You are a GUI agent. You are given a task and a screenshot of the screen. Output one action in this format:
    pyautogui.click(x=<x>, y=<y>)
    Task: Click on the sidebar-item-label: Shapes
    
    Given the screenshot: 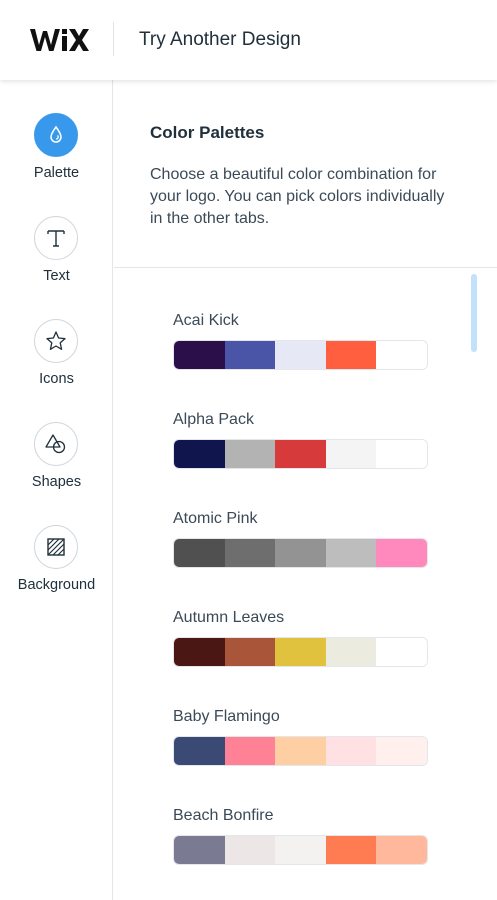 What is the action you would take?
    pyautogui.click(x=56, y=482)
    